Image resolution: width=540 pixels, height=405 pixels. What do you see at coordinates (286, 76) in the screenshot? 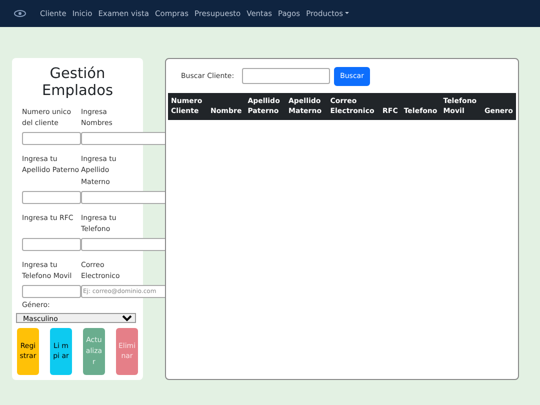
I see `search-field` at bounding box center [286, 76].